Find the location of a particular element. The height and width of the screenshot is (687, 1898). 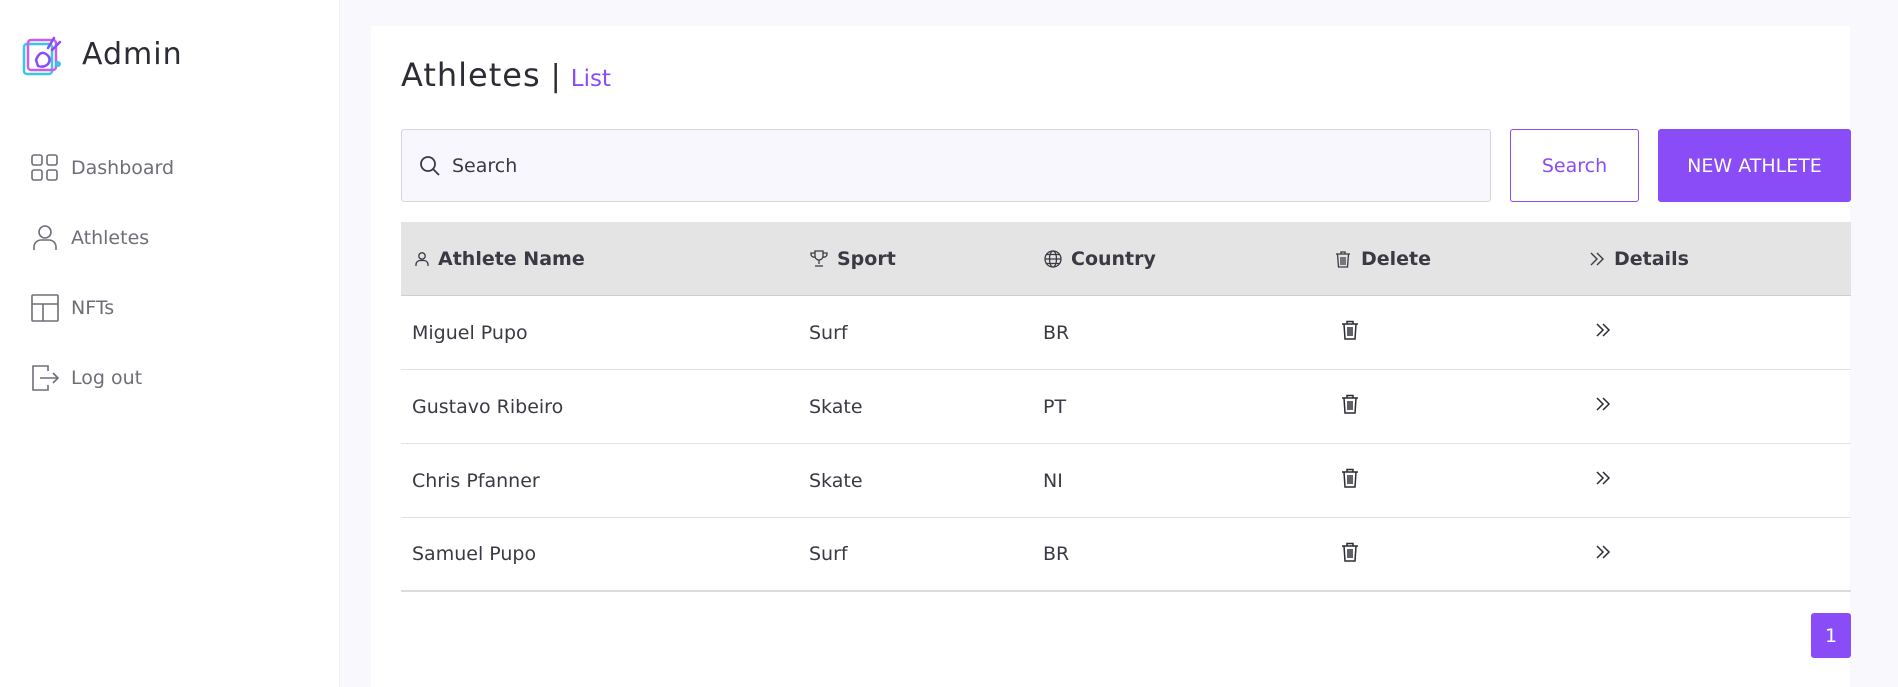

logout-icon is located at coordinates (46, 378).